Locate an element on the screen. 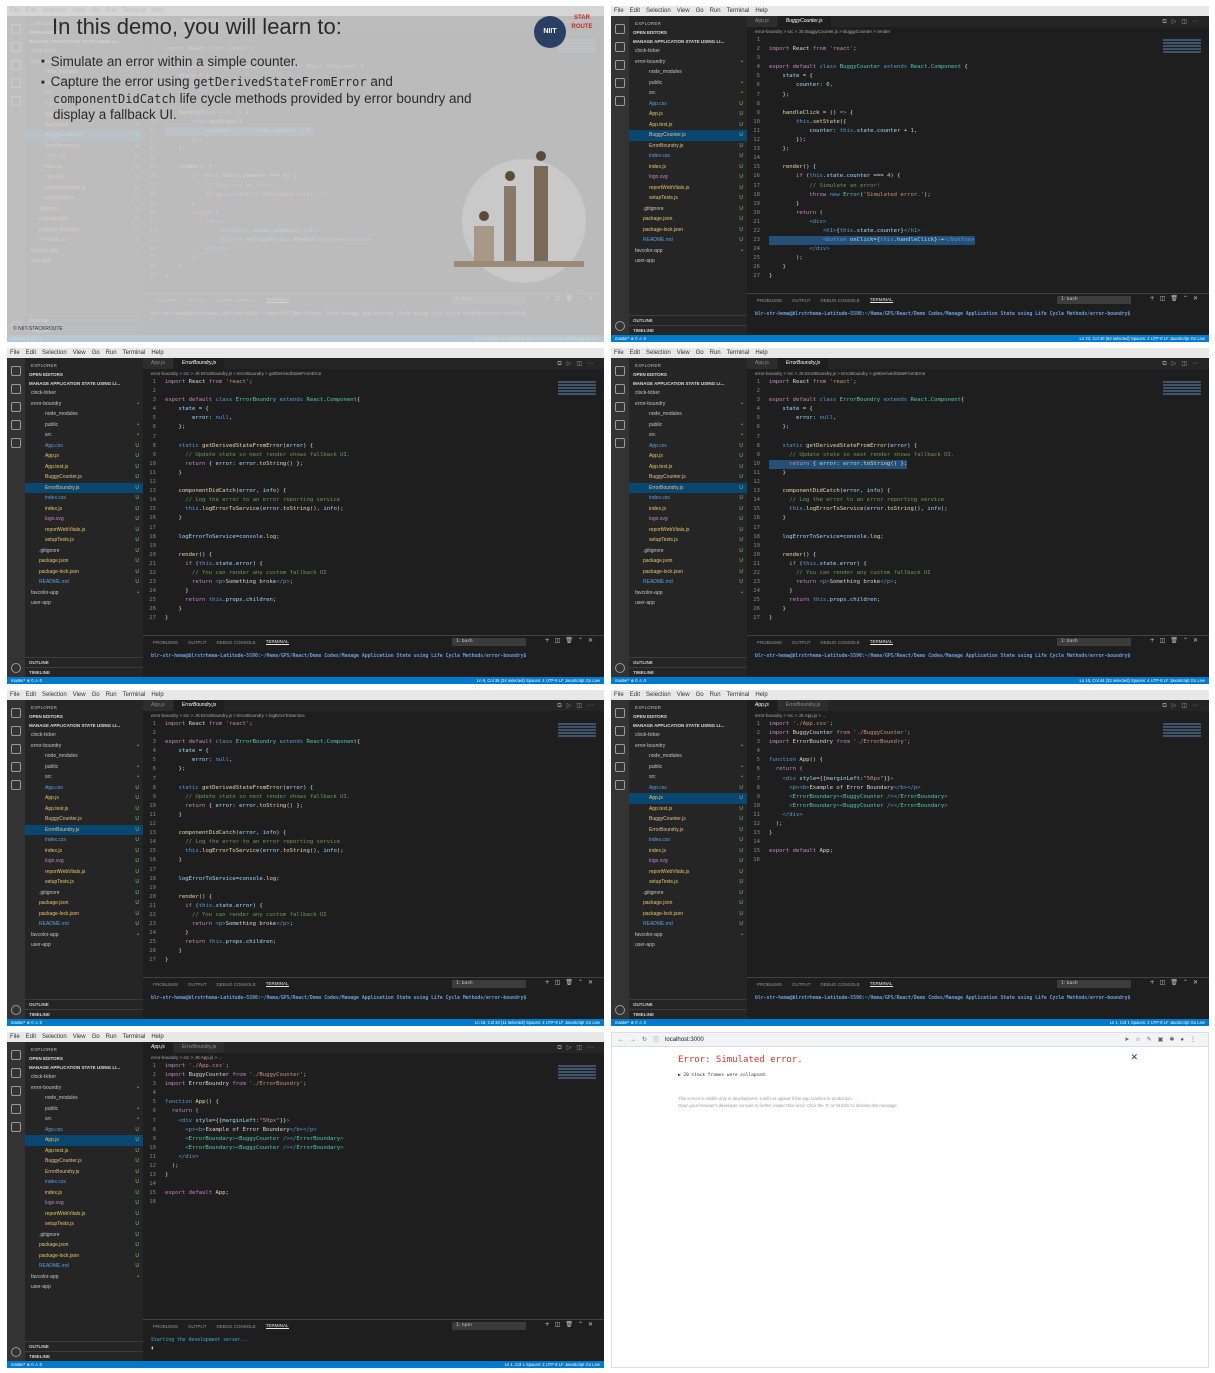  file-tree-item: user-app is located at coordinates (84, 1287).